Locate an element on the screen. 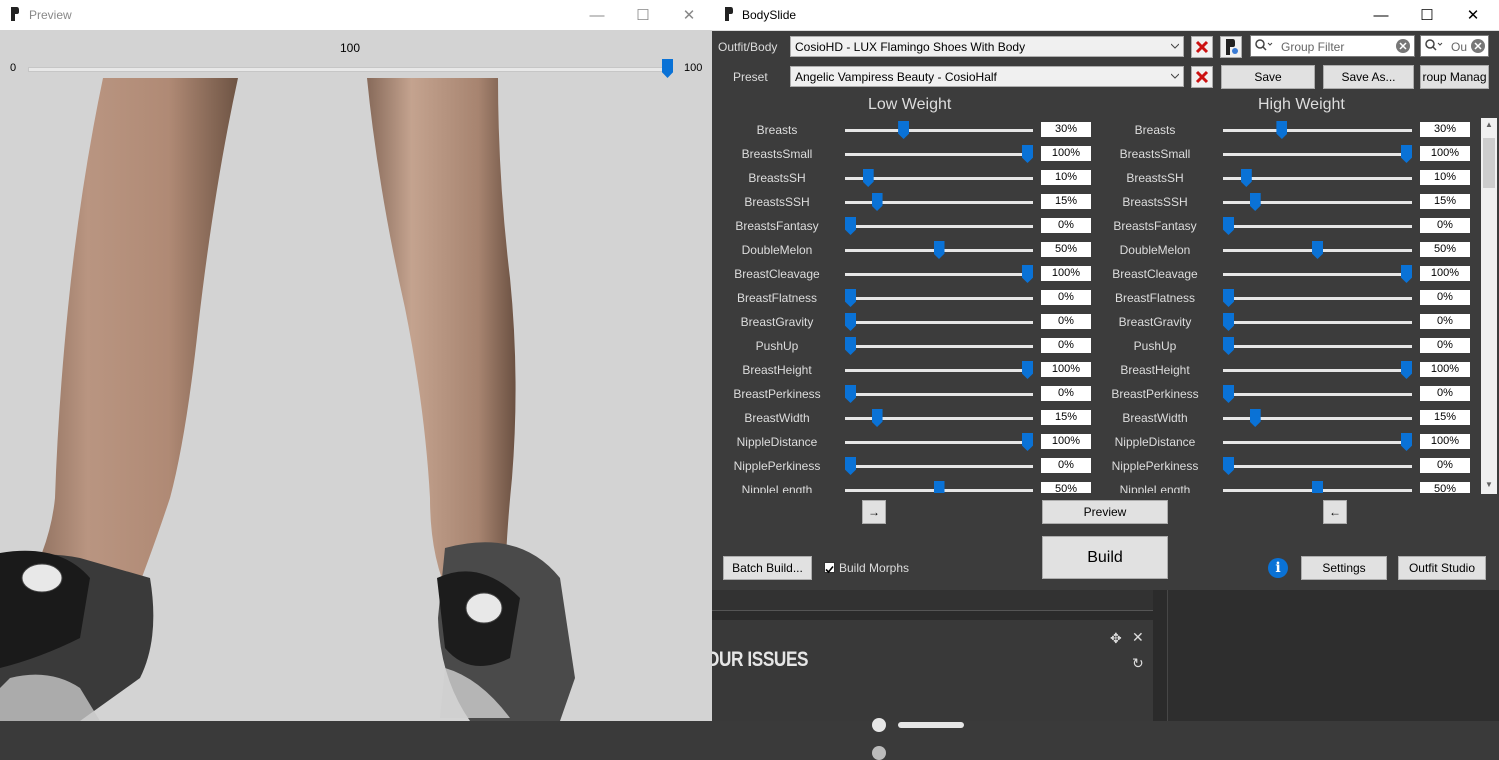  preview-titlebar: Preview — ☐ ✕ is located at coordinates (356, 15).